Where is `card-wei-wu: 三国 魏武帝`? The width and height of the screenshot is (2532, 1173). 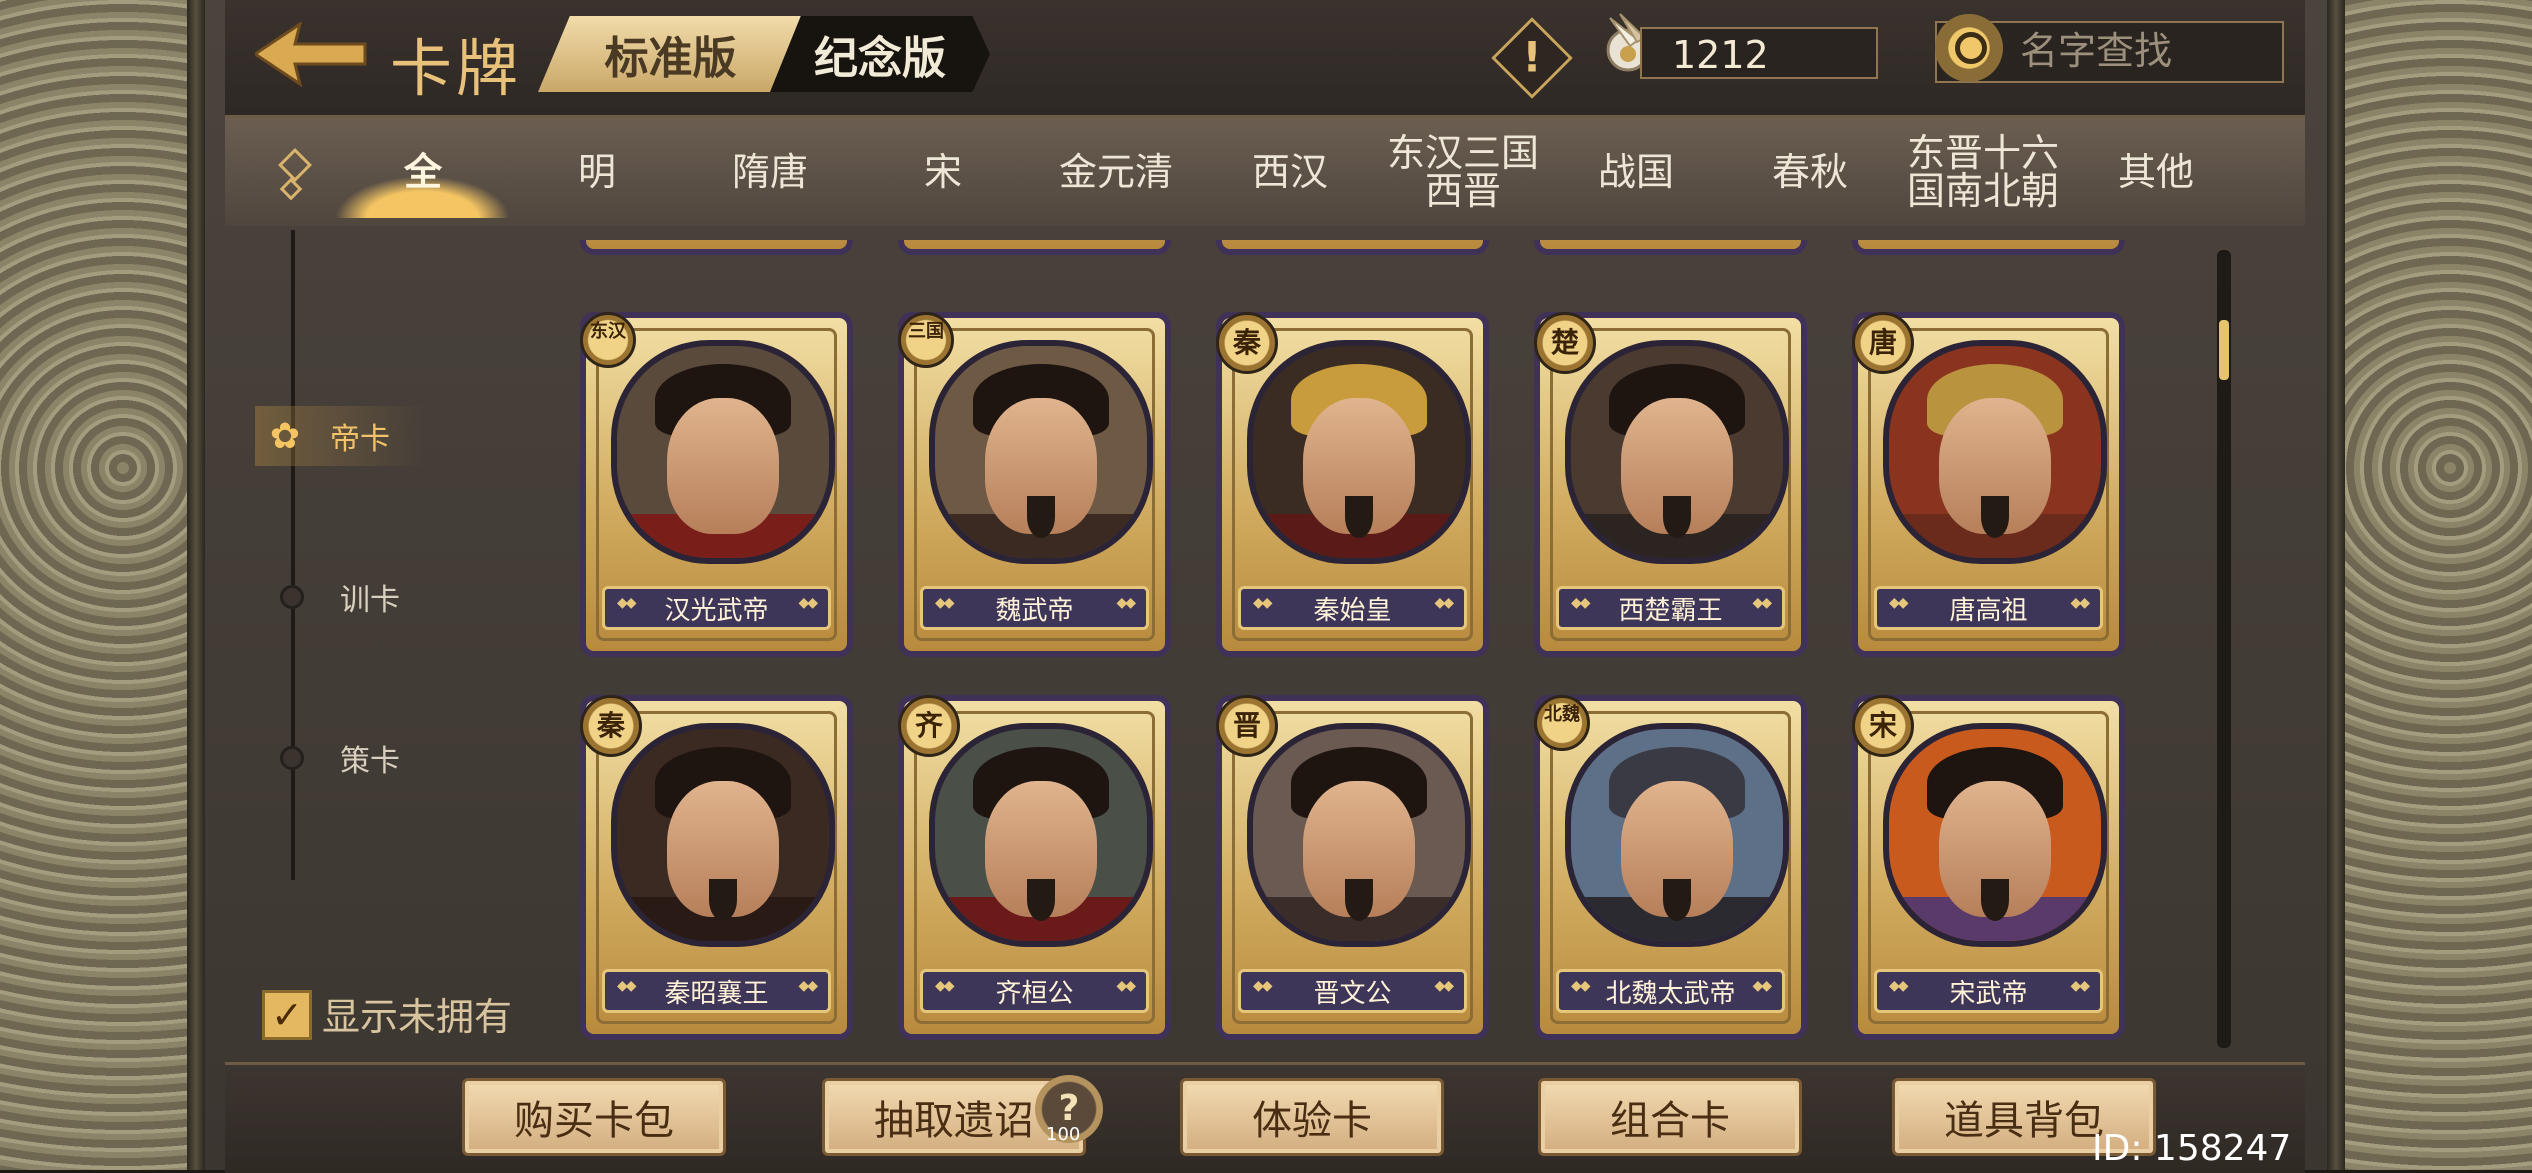
card-wei-wu: 三国 魏武帝 is located at coordinates (1034, 484).